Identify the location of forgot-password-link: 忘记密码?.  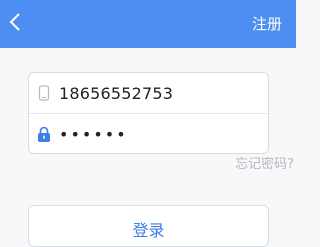
(264, 165).